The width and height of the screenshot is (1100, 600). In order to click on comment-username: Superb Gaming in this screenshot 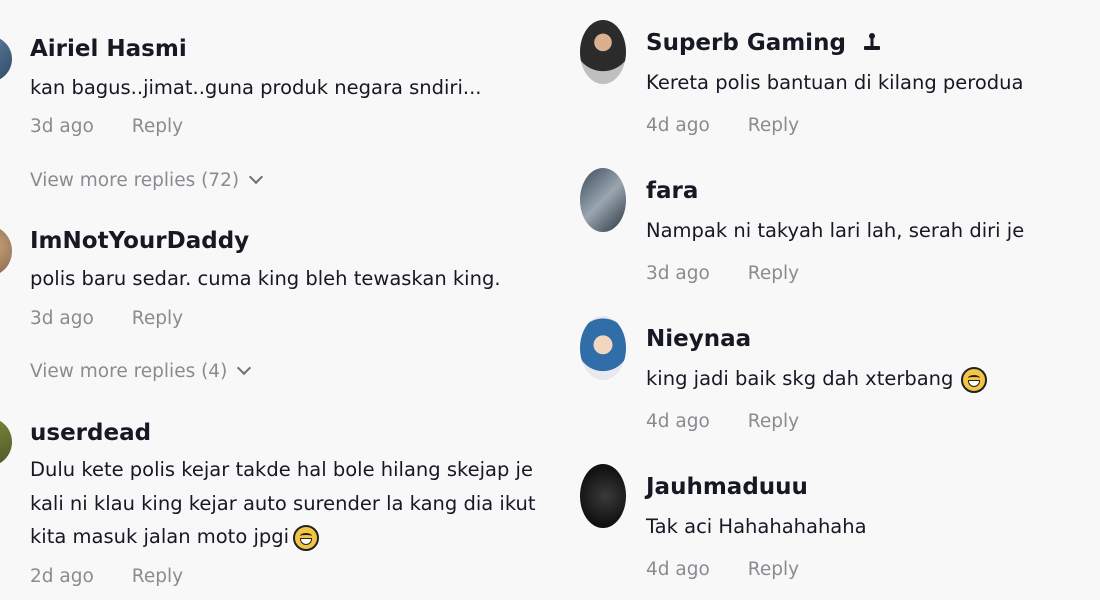, I will do `click(764, 43)`.